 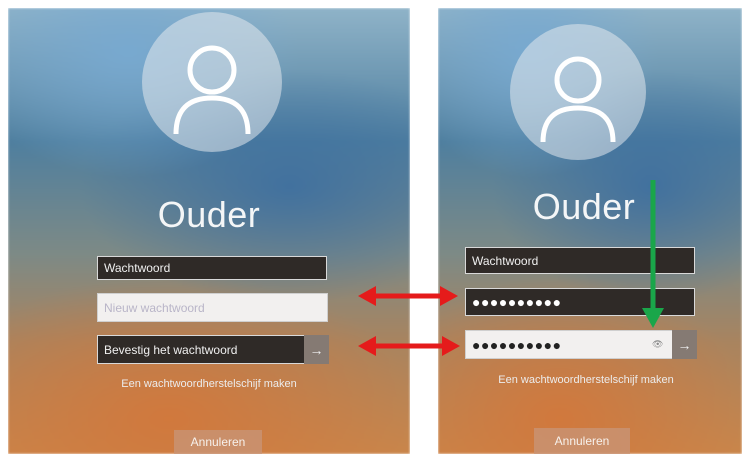 What do you see at coordinates (580, 302) in the screenshot?
I see `new-password-field: ●●●●●●●●●●` at bounding box center [580, 302].